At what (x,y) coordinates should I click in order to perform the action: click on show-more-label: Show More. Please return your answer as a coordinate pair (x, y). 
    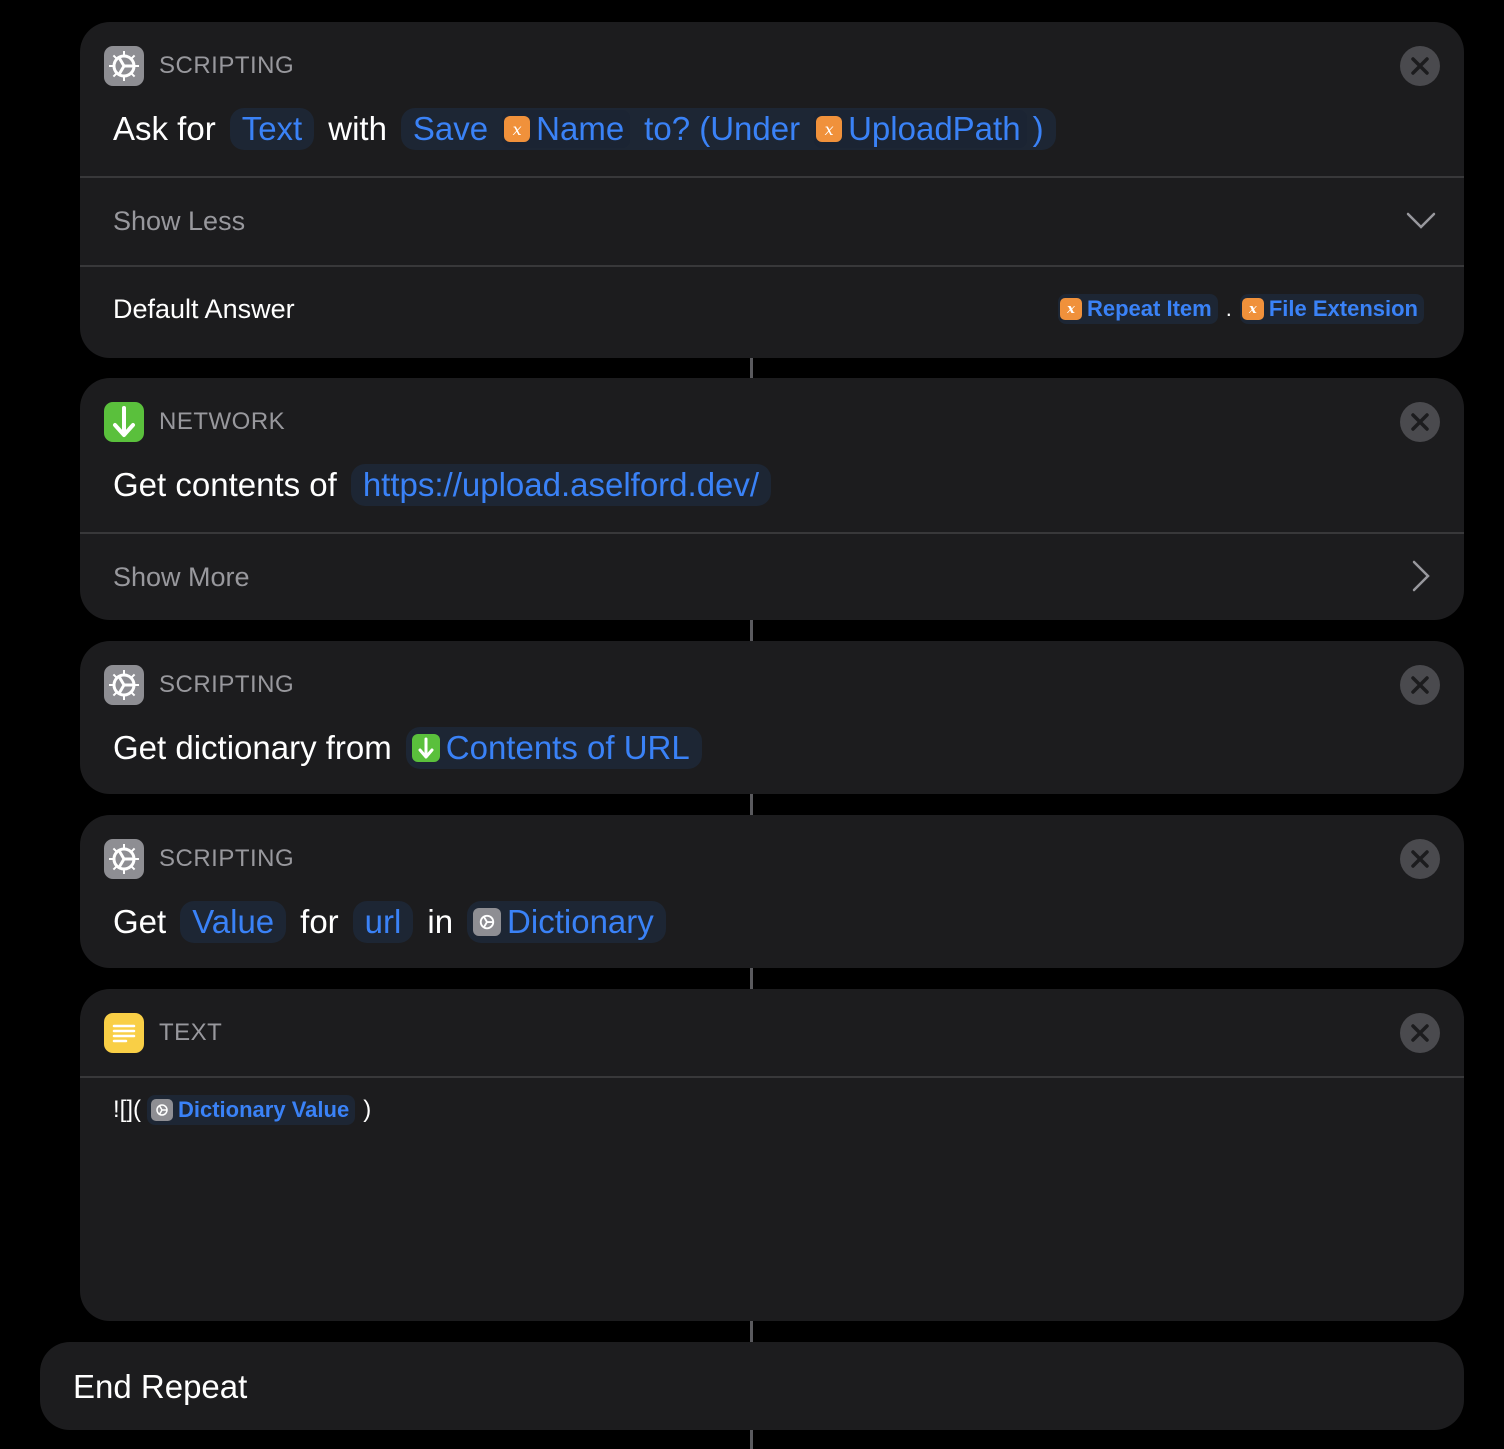
    Looking at the image, I should click on (181, 577).